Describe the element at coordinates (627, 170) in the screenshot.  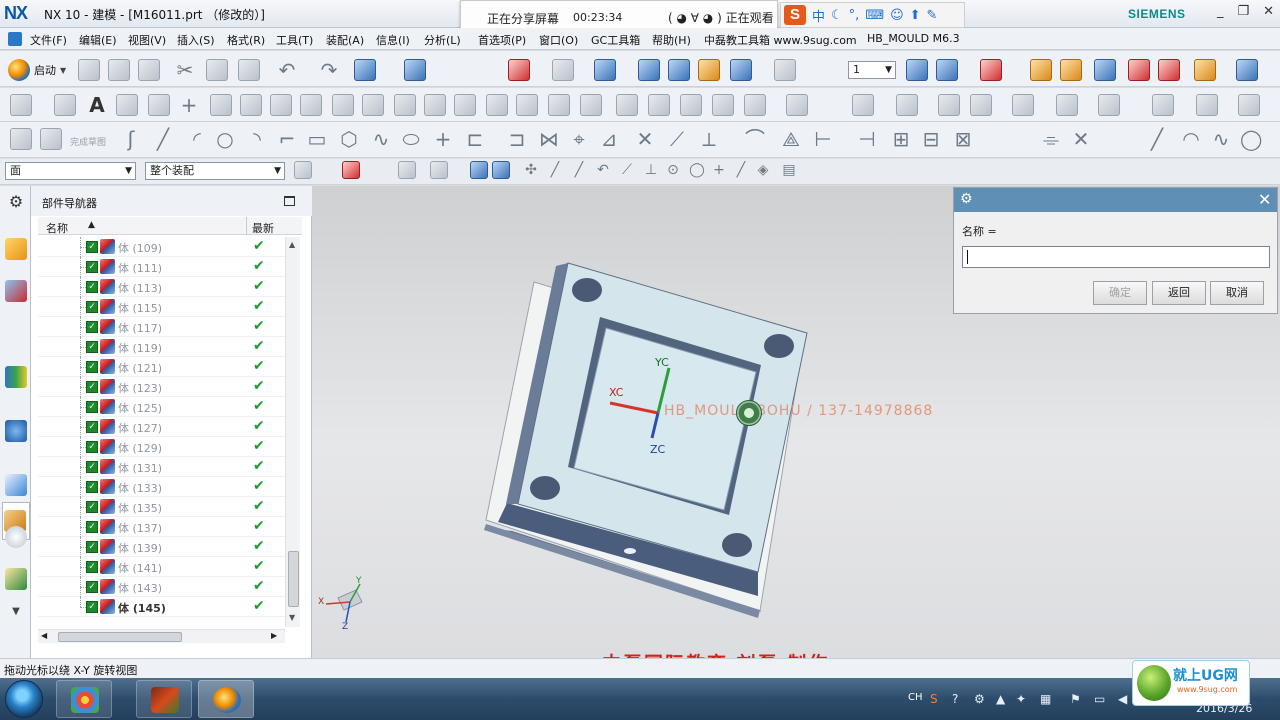
I see `snap-intersect-icon: ⟋` at that location.